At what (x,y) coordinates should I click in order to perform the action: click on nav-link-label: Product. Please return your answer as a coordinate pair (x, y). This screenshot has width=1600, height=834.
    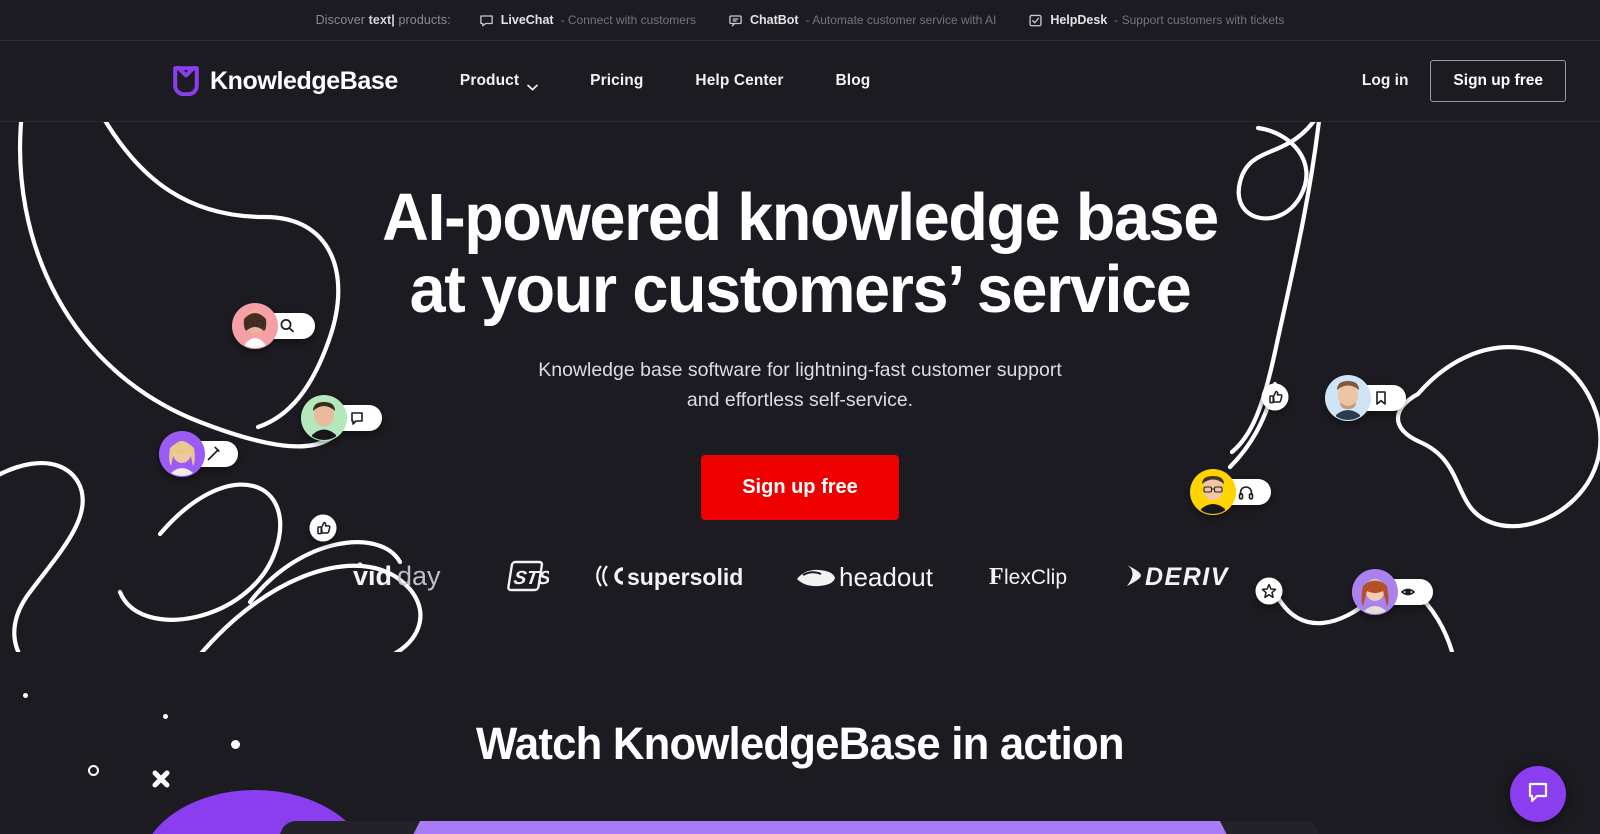
    Looking at the image, I should click on (489, 80).